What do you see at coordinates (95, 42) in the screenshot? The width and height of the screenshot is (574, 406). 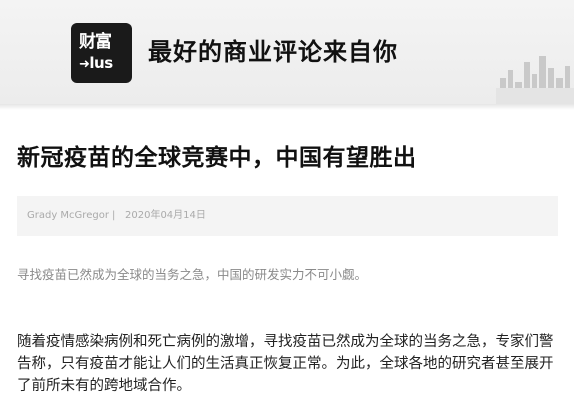 I see `logo-text-top: 财富` at bounding box center [95, 42].